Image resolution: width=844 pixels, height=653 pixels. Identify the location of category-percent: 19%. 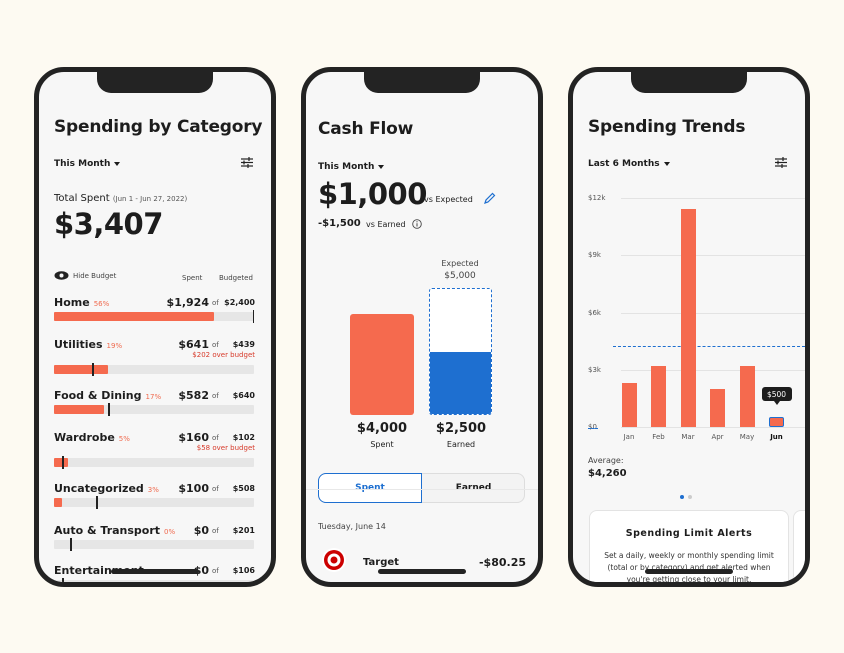
(114, 346).